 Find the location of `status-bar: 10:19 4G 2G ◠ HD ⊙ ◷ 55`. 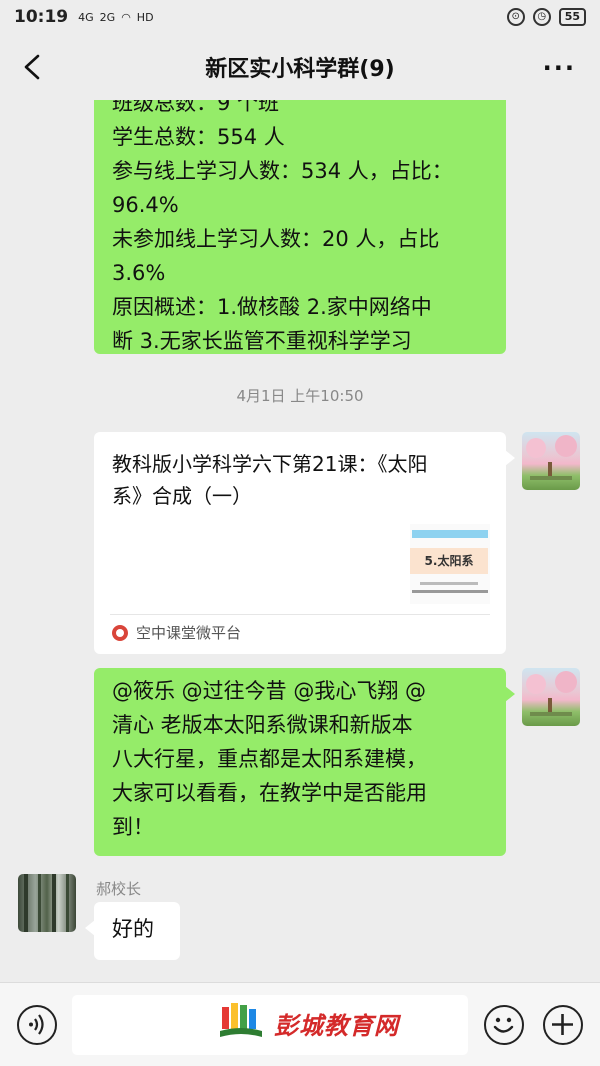

status-bar: 10:19 4G 2G ◠ HD ⊙ ◷ 55 is located at coordinates (300, 17).